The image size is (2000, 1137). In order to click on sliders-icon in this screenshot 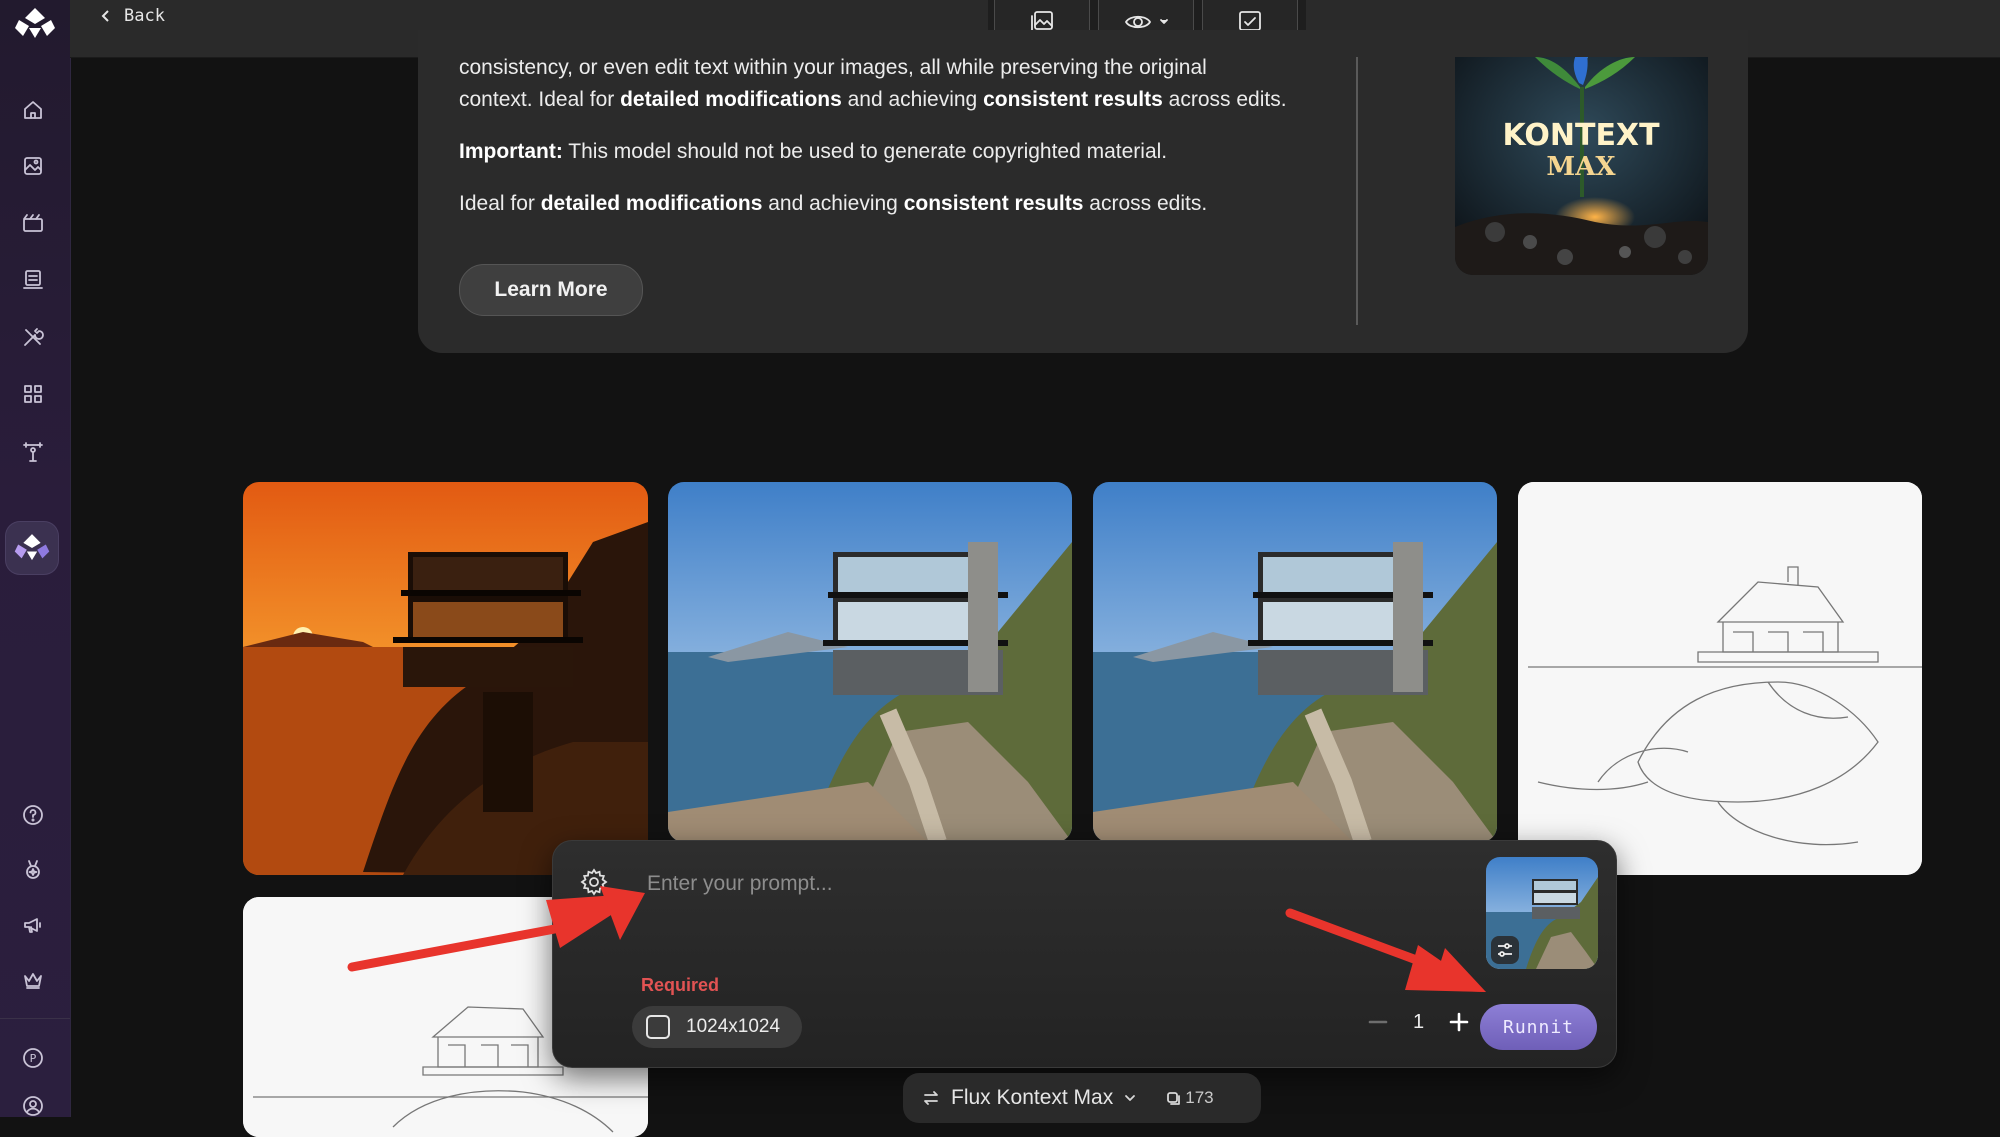, I will do `click(1505, 950)`.